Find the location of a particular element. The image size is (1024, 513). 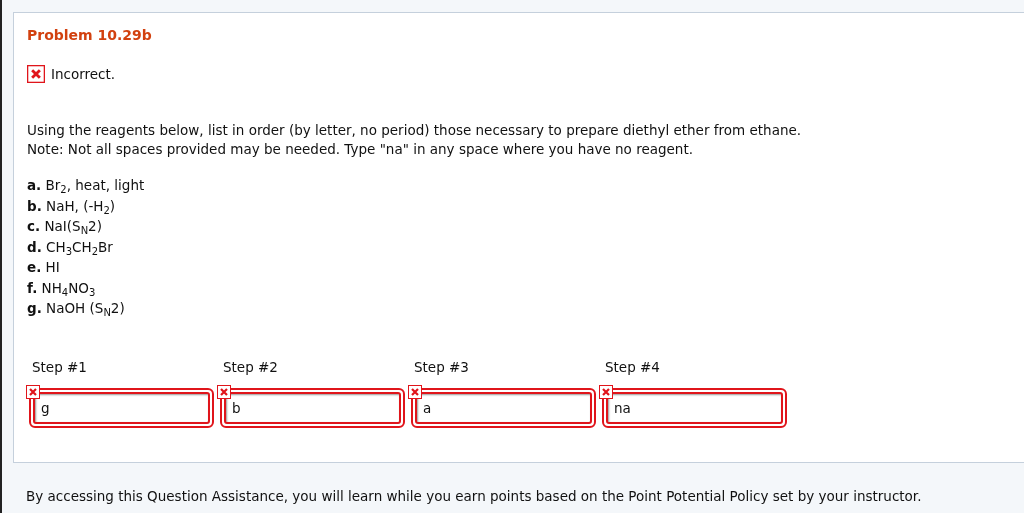

reagent-option: b. NaH, (-H$_{2}$) is located at coordinates (525, 205).